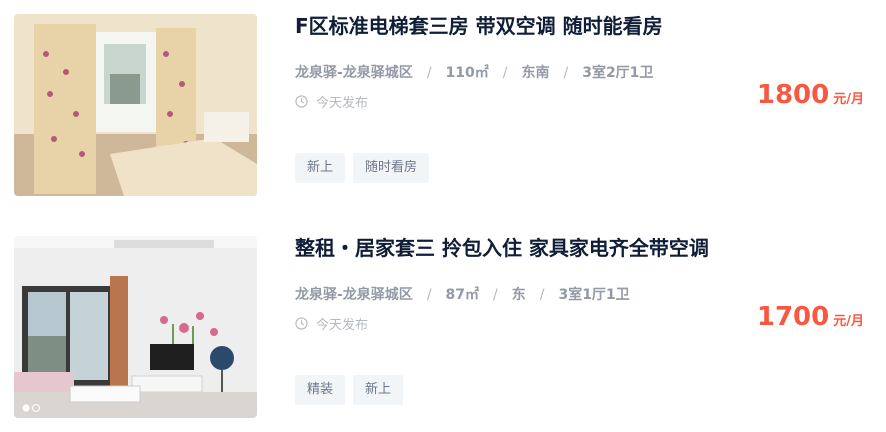  What do you see at coordinates (349, 390) in the screenshot?
I see `listing-tags: 精装 新上` at bounding box center [349, 390].